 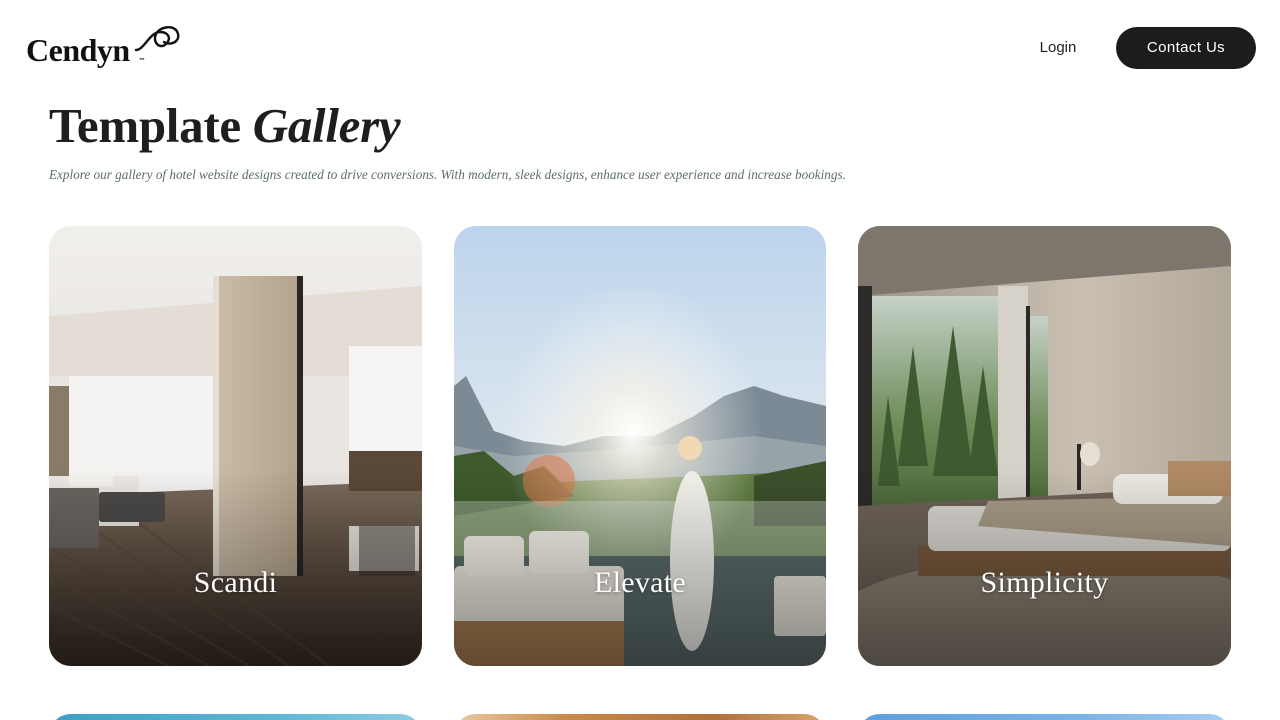 I want to click on title-italic: Gallery, so click(x=326, y=125).